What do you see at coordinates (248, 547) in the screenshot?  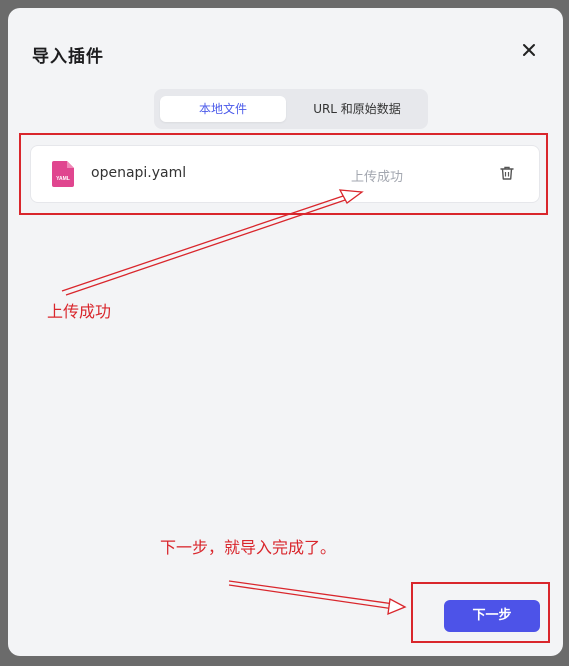 I see `next-step-annotation: 下一步，就导入完成了。` at bounding box center [248, 547].